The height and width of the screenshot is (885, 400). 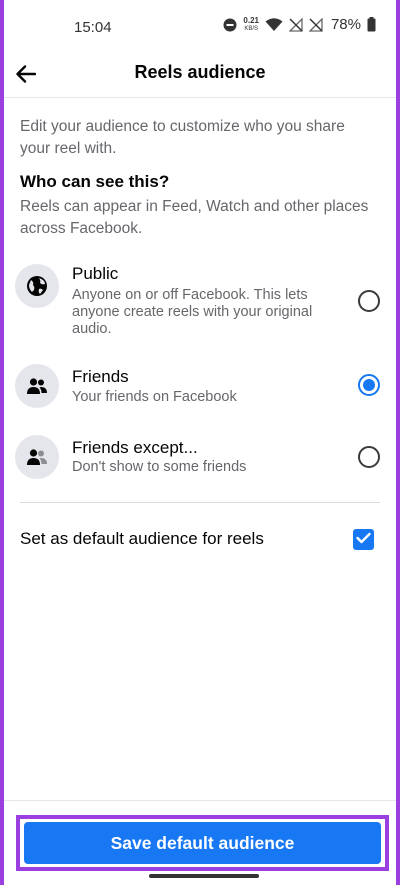 I want to click on checkmark-icon, so click(x=363, y=540).